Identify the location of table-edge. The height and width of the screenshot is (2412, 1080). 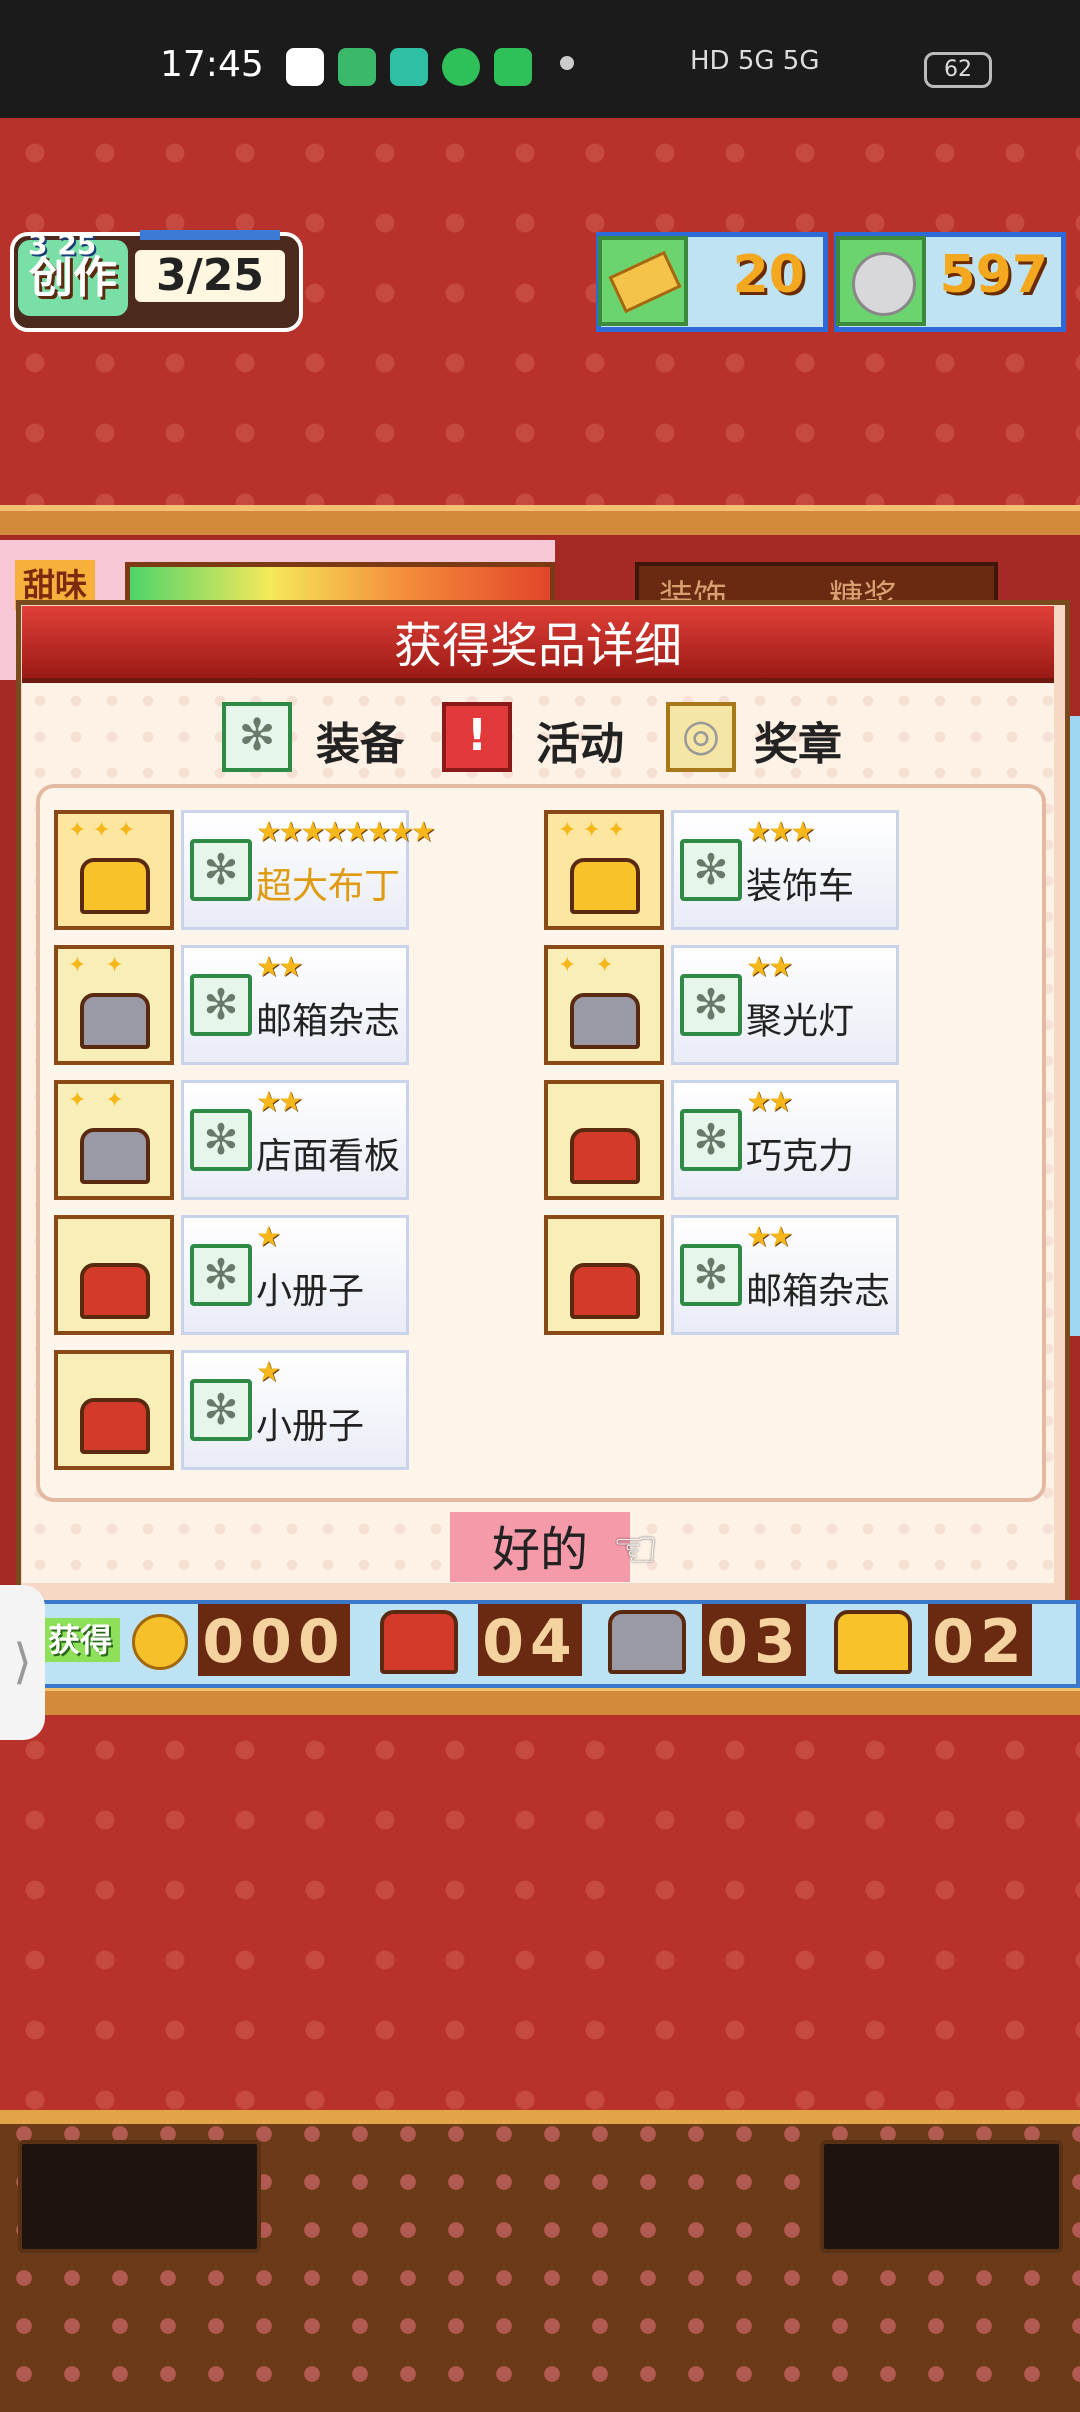
(540, 2117).